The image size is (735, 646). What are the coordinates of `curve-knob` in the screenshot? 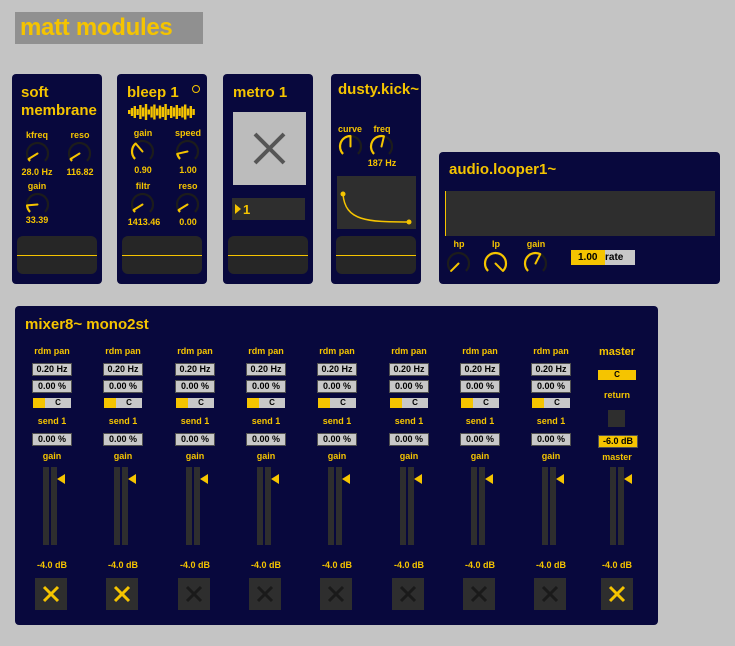 It's located at (350, 146).